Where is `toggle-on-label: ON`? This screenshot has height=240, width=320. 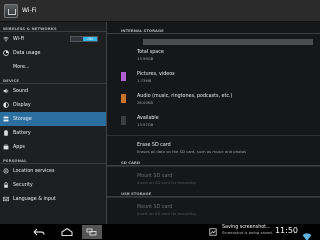 toggle-on-label: ON is located at coordinates (90, 39).